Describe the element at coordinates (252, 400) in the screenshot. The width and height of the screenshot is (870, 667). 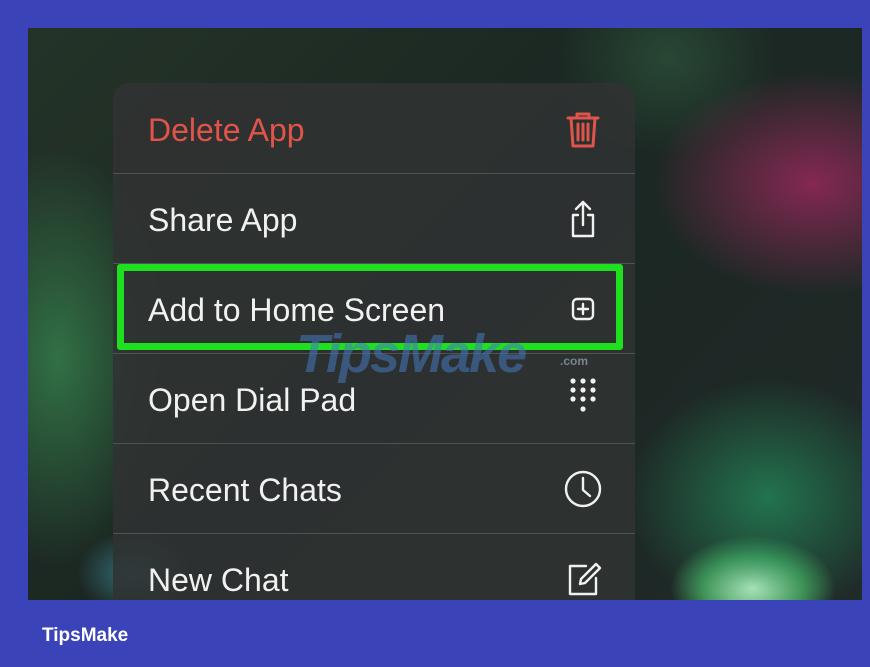
I see `menu-item-label: Open Dial Pad` at that location.